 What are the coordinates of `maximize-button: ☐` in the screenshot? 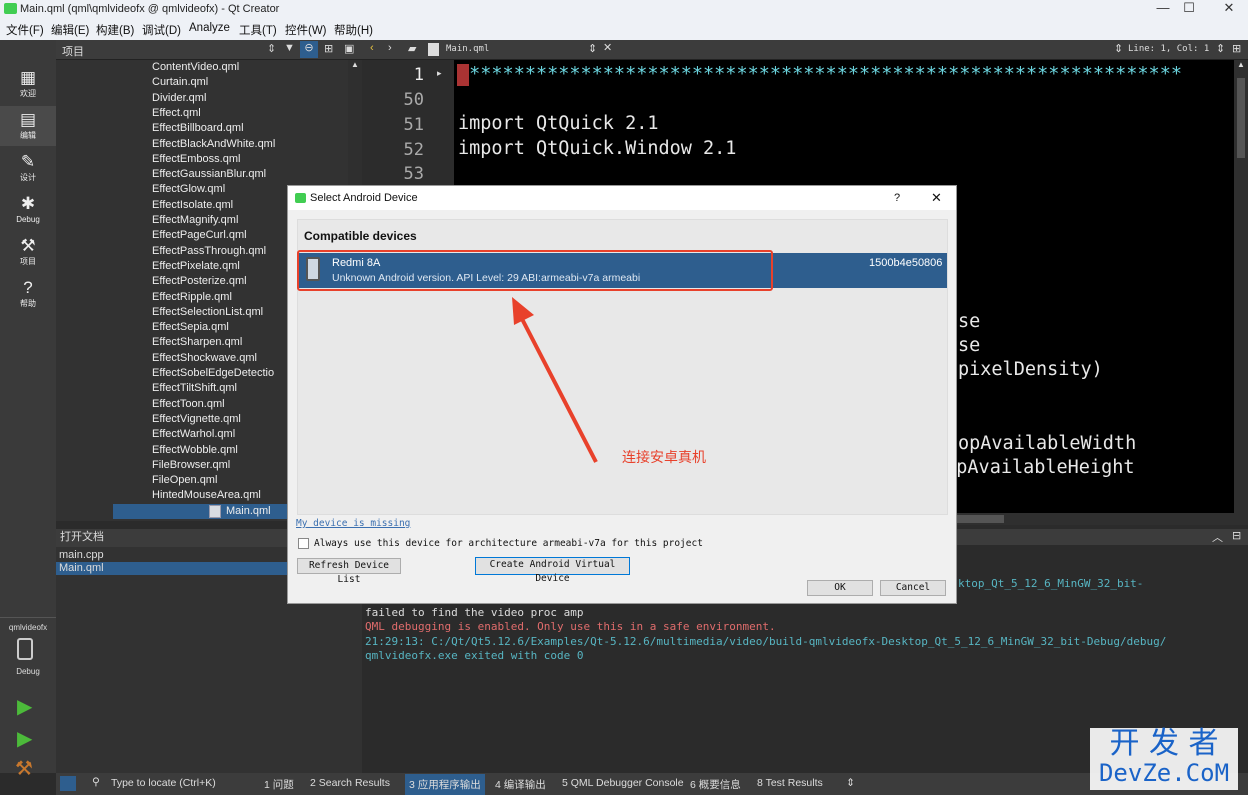 It's located at (1189, 9).